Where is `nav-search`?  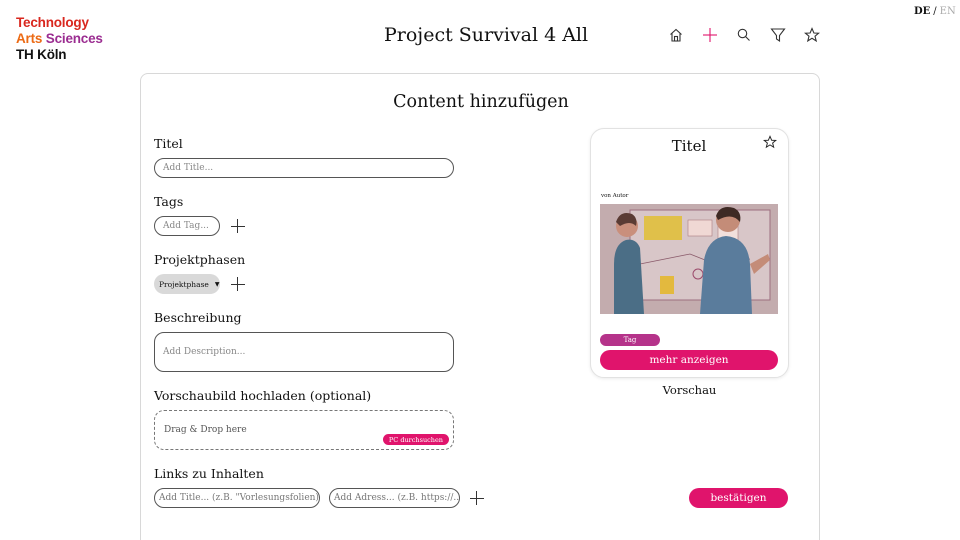 nav-search is located at coordinates (753, 35).